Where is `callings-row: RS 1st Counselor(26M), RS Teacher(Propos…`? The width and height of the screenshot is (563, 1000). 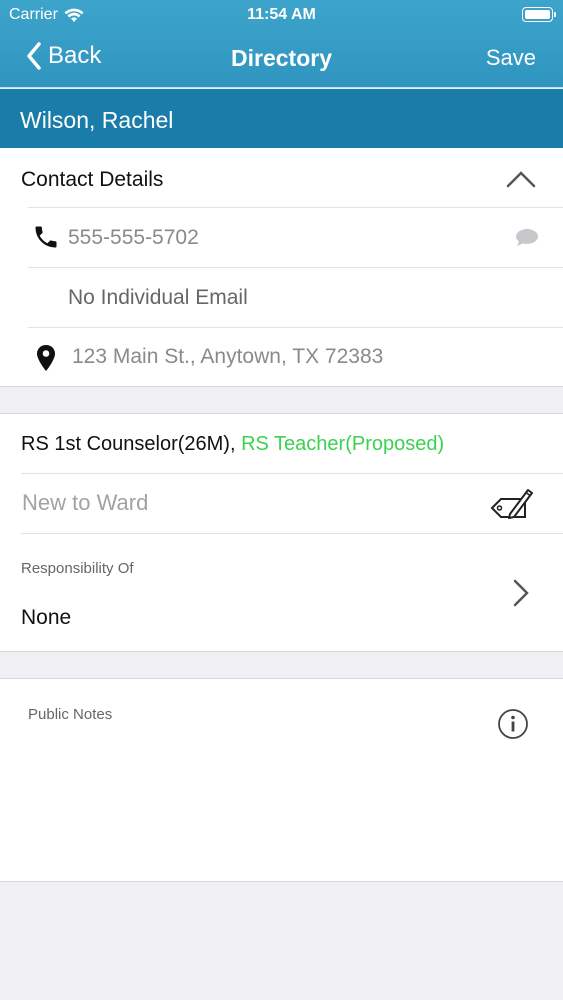 callings-row: RS 1st Counselor(26M), RS Teacher(Propos… is located at coordinates (281, 443).